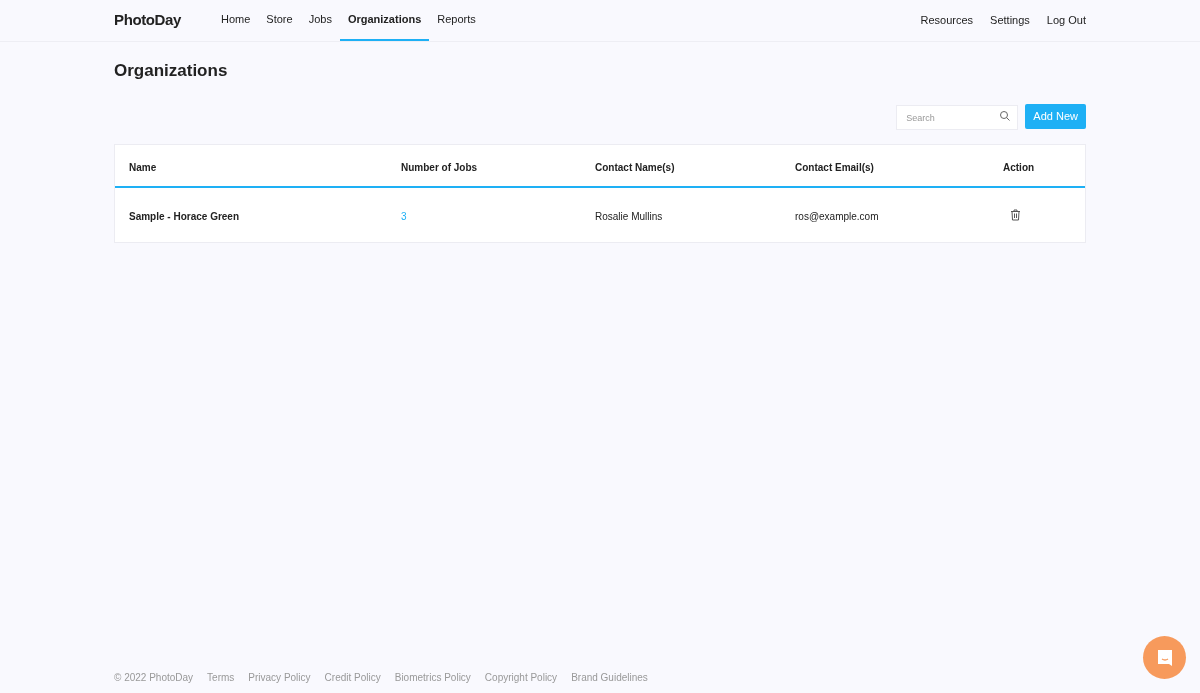 The height and width of the screenshot is (693, 1200). What do you see at coordinates (629, 216) in the screenshot?
I see `table-cell: Rosalie Mullins` at bounding box center [629, 216].